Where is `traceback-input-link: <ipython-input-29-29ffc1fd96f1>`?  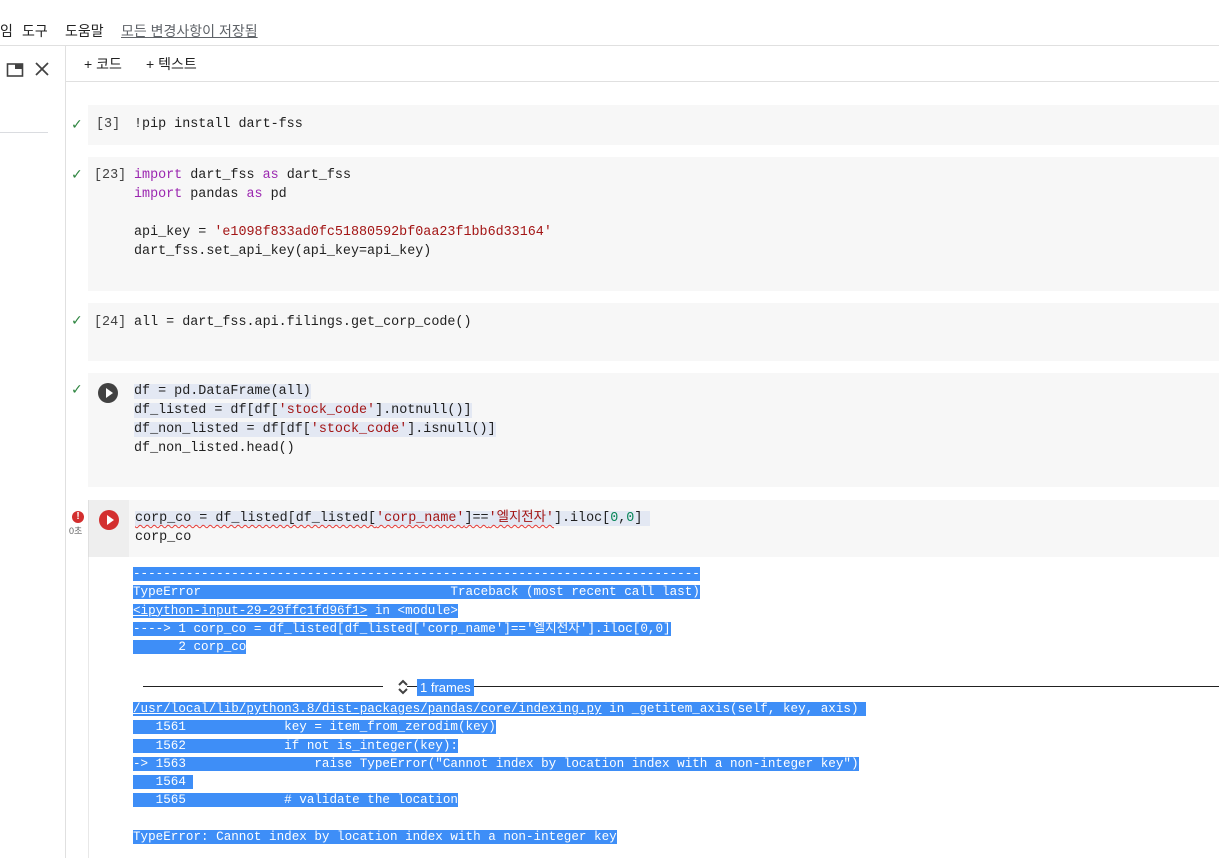 traceback-input-link: <ipython-input-29-29ffc1fd96f1> is located at coordinates (250, 611).